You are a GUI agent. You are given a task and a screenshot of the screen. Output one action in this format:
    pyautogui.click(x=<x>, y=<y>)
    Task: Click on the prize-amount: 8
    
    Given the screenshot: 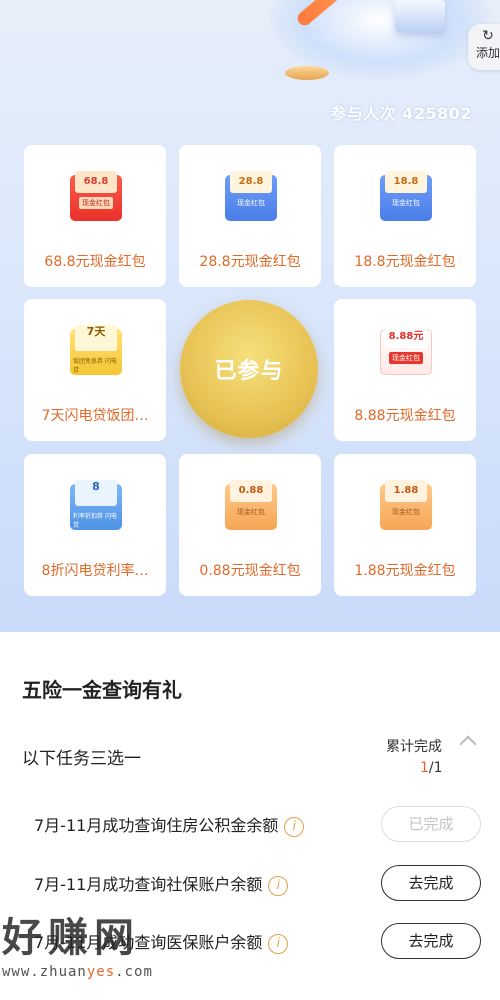 What is the action you would take?
    pyautogui.click(x=96, y=493)
    